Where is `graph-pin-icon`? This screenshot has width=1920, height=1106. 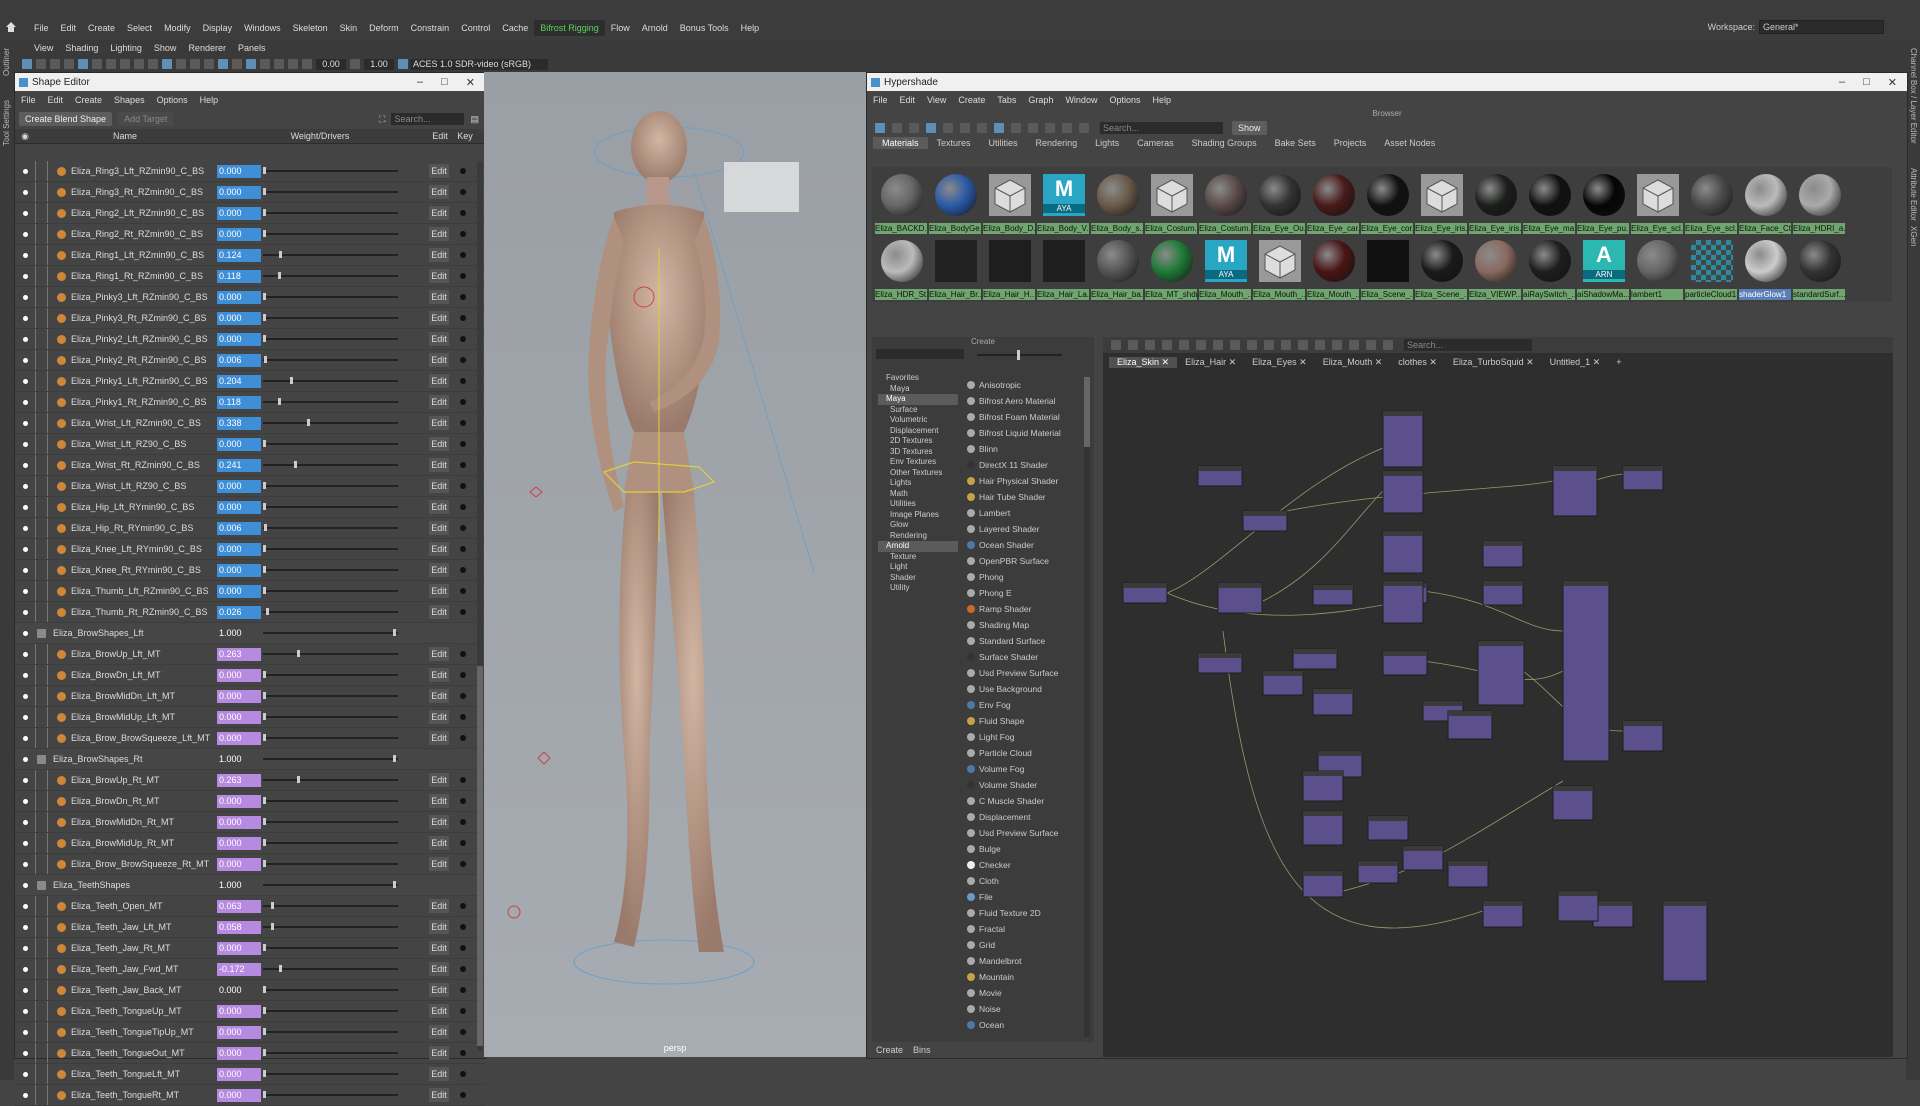 graph-pin-icon is located at coordinates (1371, 345).